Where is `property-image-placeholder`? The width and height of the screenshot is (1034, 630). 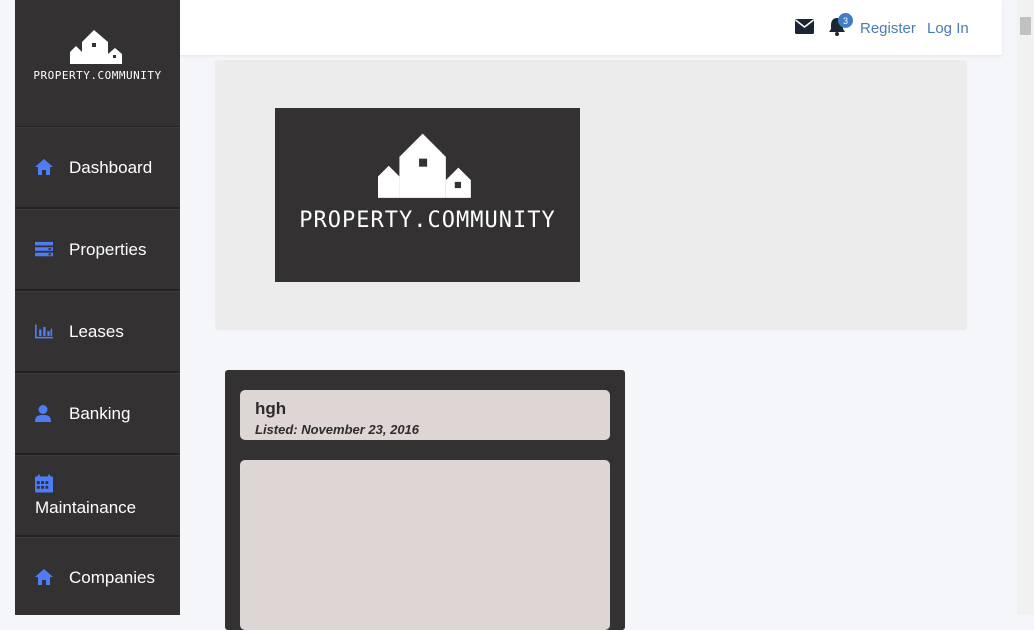
property-image-placeholder is located at coordinates (425, 545).